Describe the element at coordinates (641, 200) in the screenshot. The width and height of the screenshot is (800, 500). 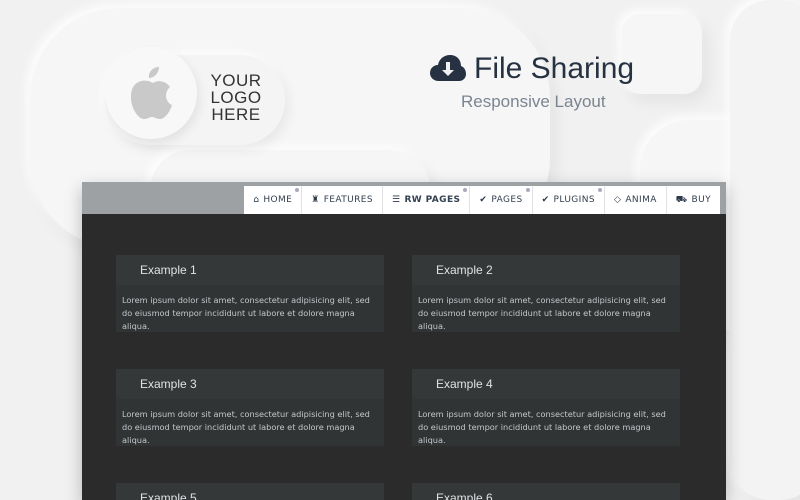
I see `nav-item-label: ANIMA` at that location.